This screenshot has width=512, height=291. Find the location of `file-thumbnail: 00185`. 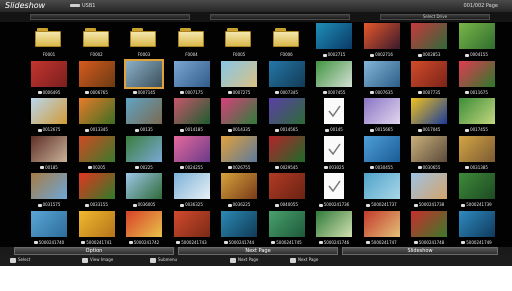

file-thumbnail: 00185 is located at coordinates (49, 153).